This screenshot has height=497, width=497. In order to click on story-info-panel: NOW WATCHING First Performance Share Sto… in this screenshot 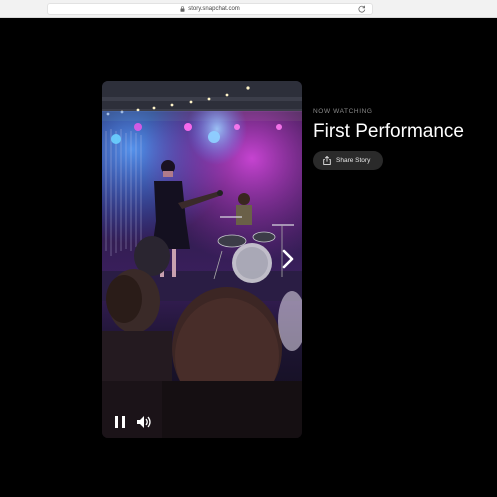, I will do `click(403, 139)`.